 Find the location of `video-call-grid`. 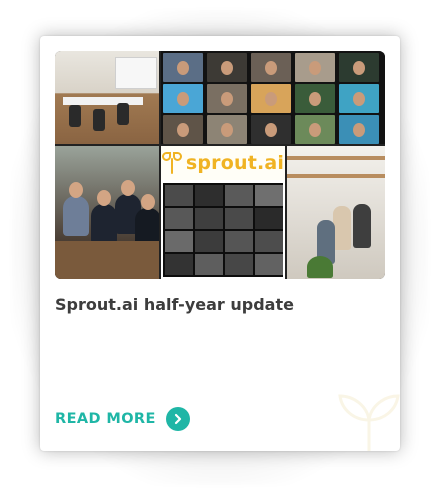

video-call-grid is located at coordinates (223, 230).